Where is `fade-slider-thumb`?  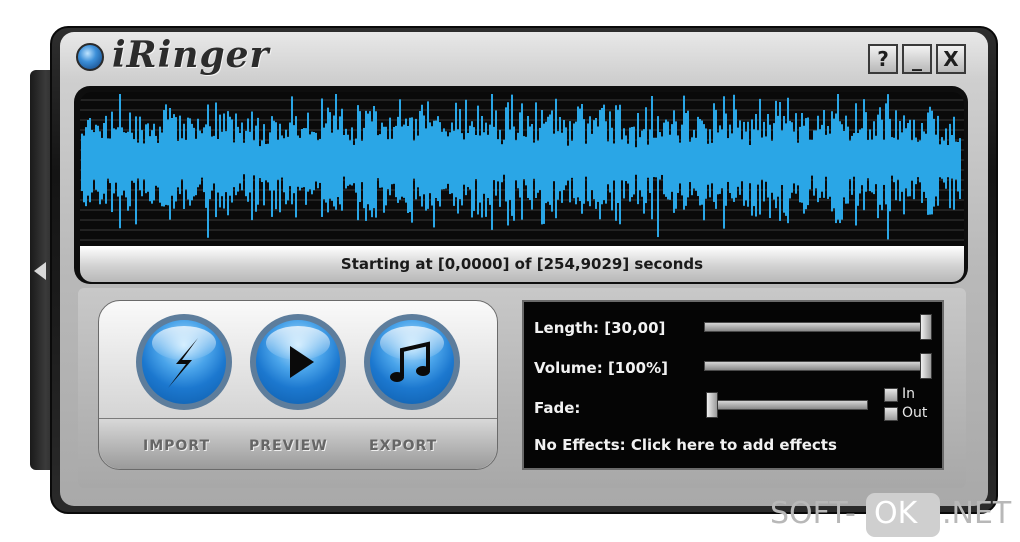 fade-slider-thumb is located at coordinates (712, 405).